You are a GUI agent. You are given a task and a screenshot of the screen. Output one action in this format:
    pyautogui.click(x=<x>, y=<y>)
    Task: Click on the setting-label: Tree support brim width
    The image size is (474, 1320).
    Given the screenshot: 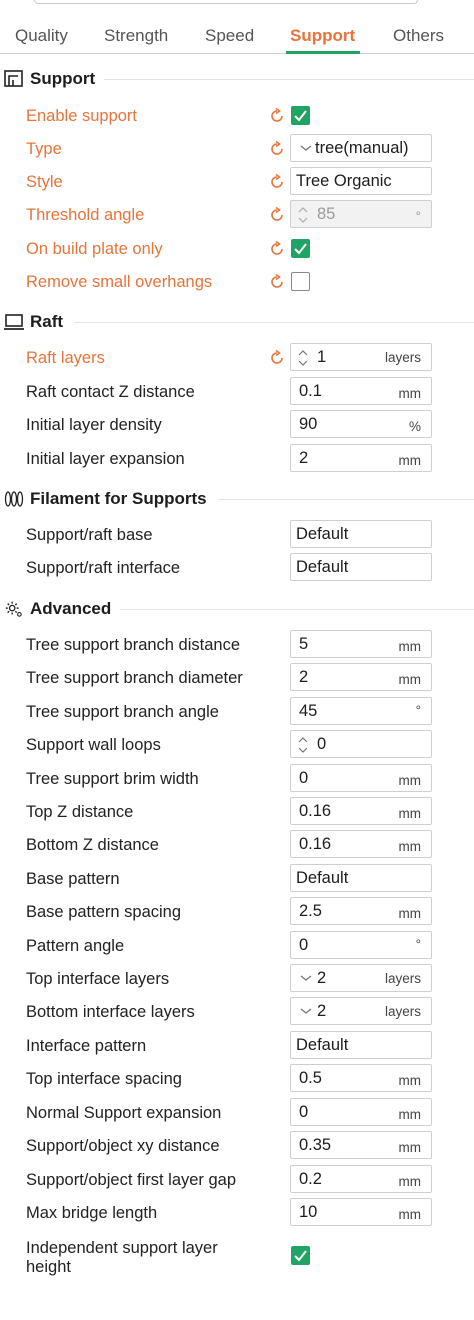 What is the action you would take?
    pyautogui.click(x=112, y=779)
    